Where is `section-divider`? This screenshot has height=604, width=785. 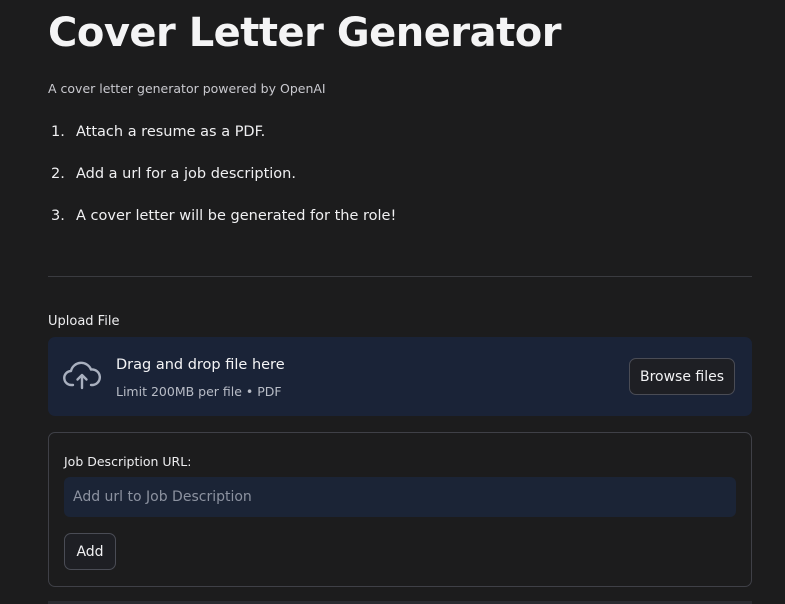 section-divider is located at coordinates (400, 276).